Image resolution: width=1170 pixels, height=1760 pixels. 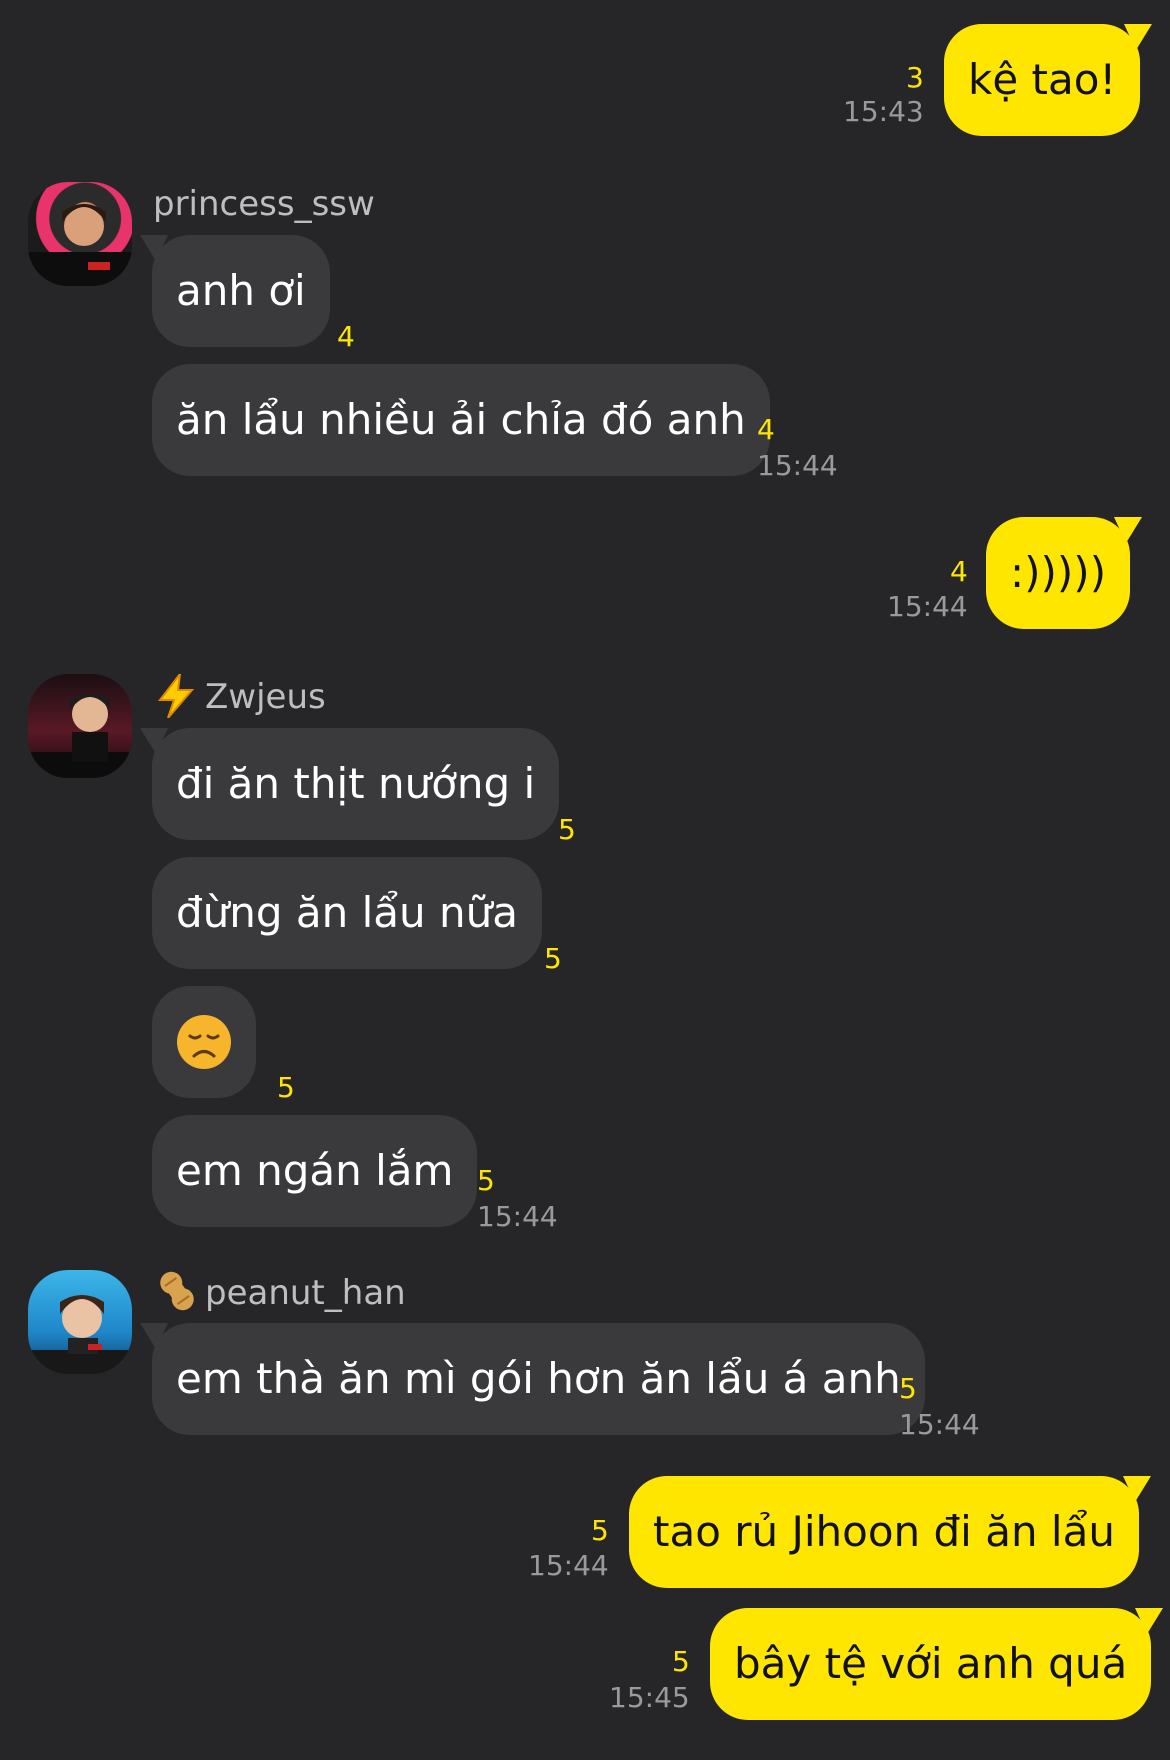 I want to click on message-bubble: :))))), so click(x=1064, y=573).